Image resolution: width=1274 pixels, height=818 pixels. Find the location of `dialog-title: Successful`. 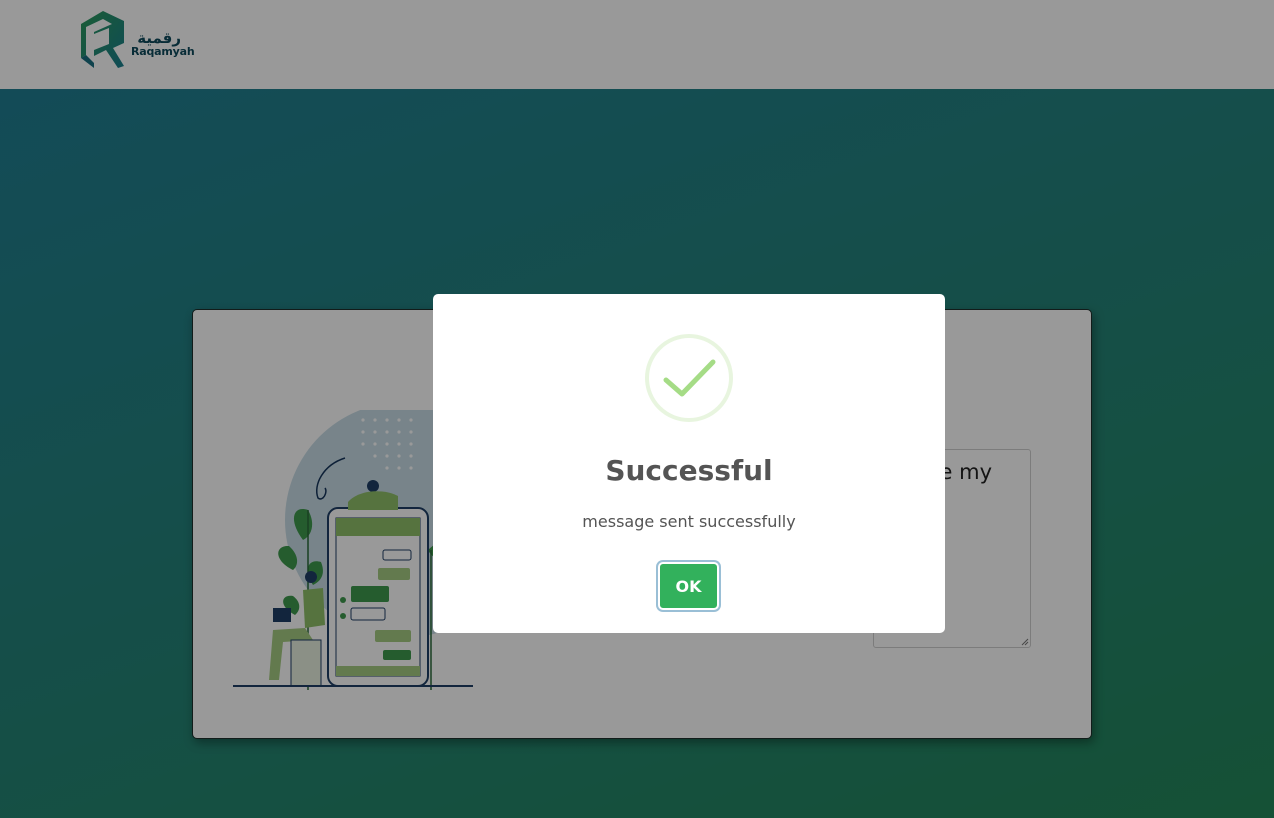

dialog-title: Successful is located at coordinates (689, 470).